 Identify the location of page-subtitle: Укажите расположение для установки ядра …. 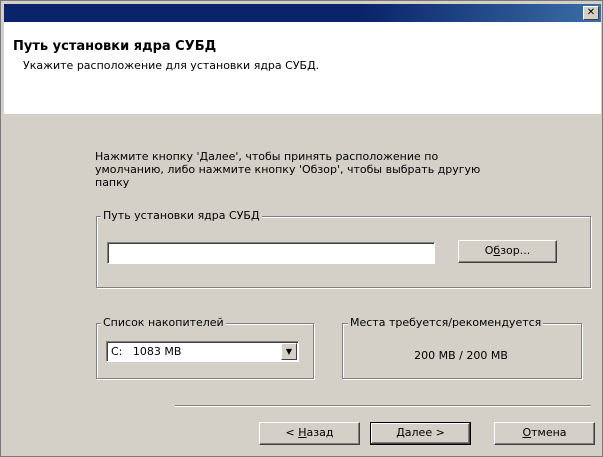
(171, 65).